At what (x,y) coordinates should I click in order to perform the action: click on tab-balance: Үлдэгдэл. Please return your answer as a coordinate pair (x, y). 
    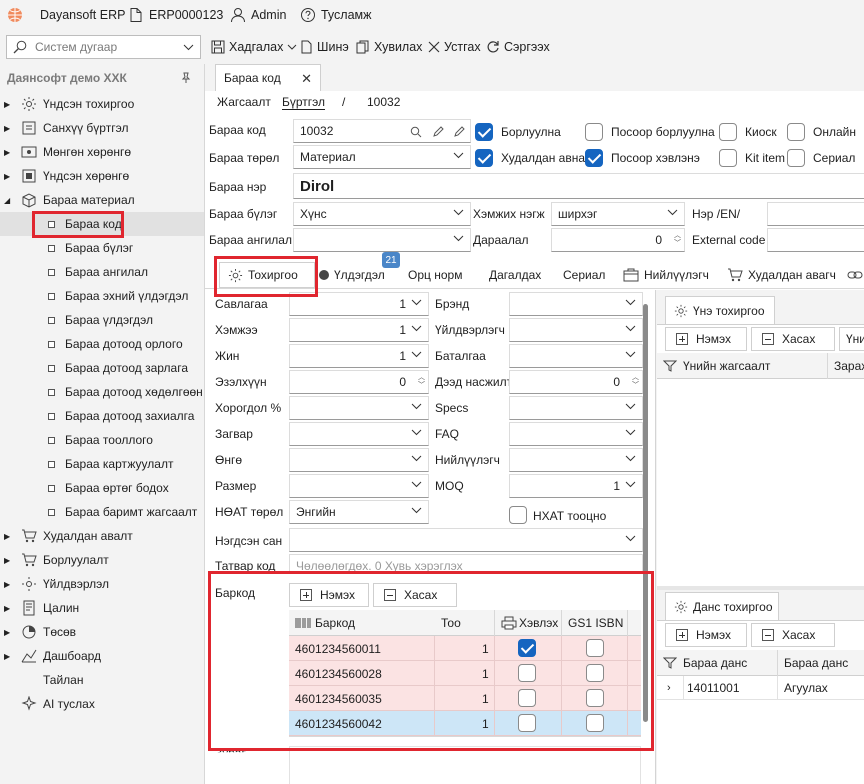
    Looking at the image, I should click on (352, 275).